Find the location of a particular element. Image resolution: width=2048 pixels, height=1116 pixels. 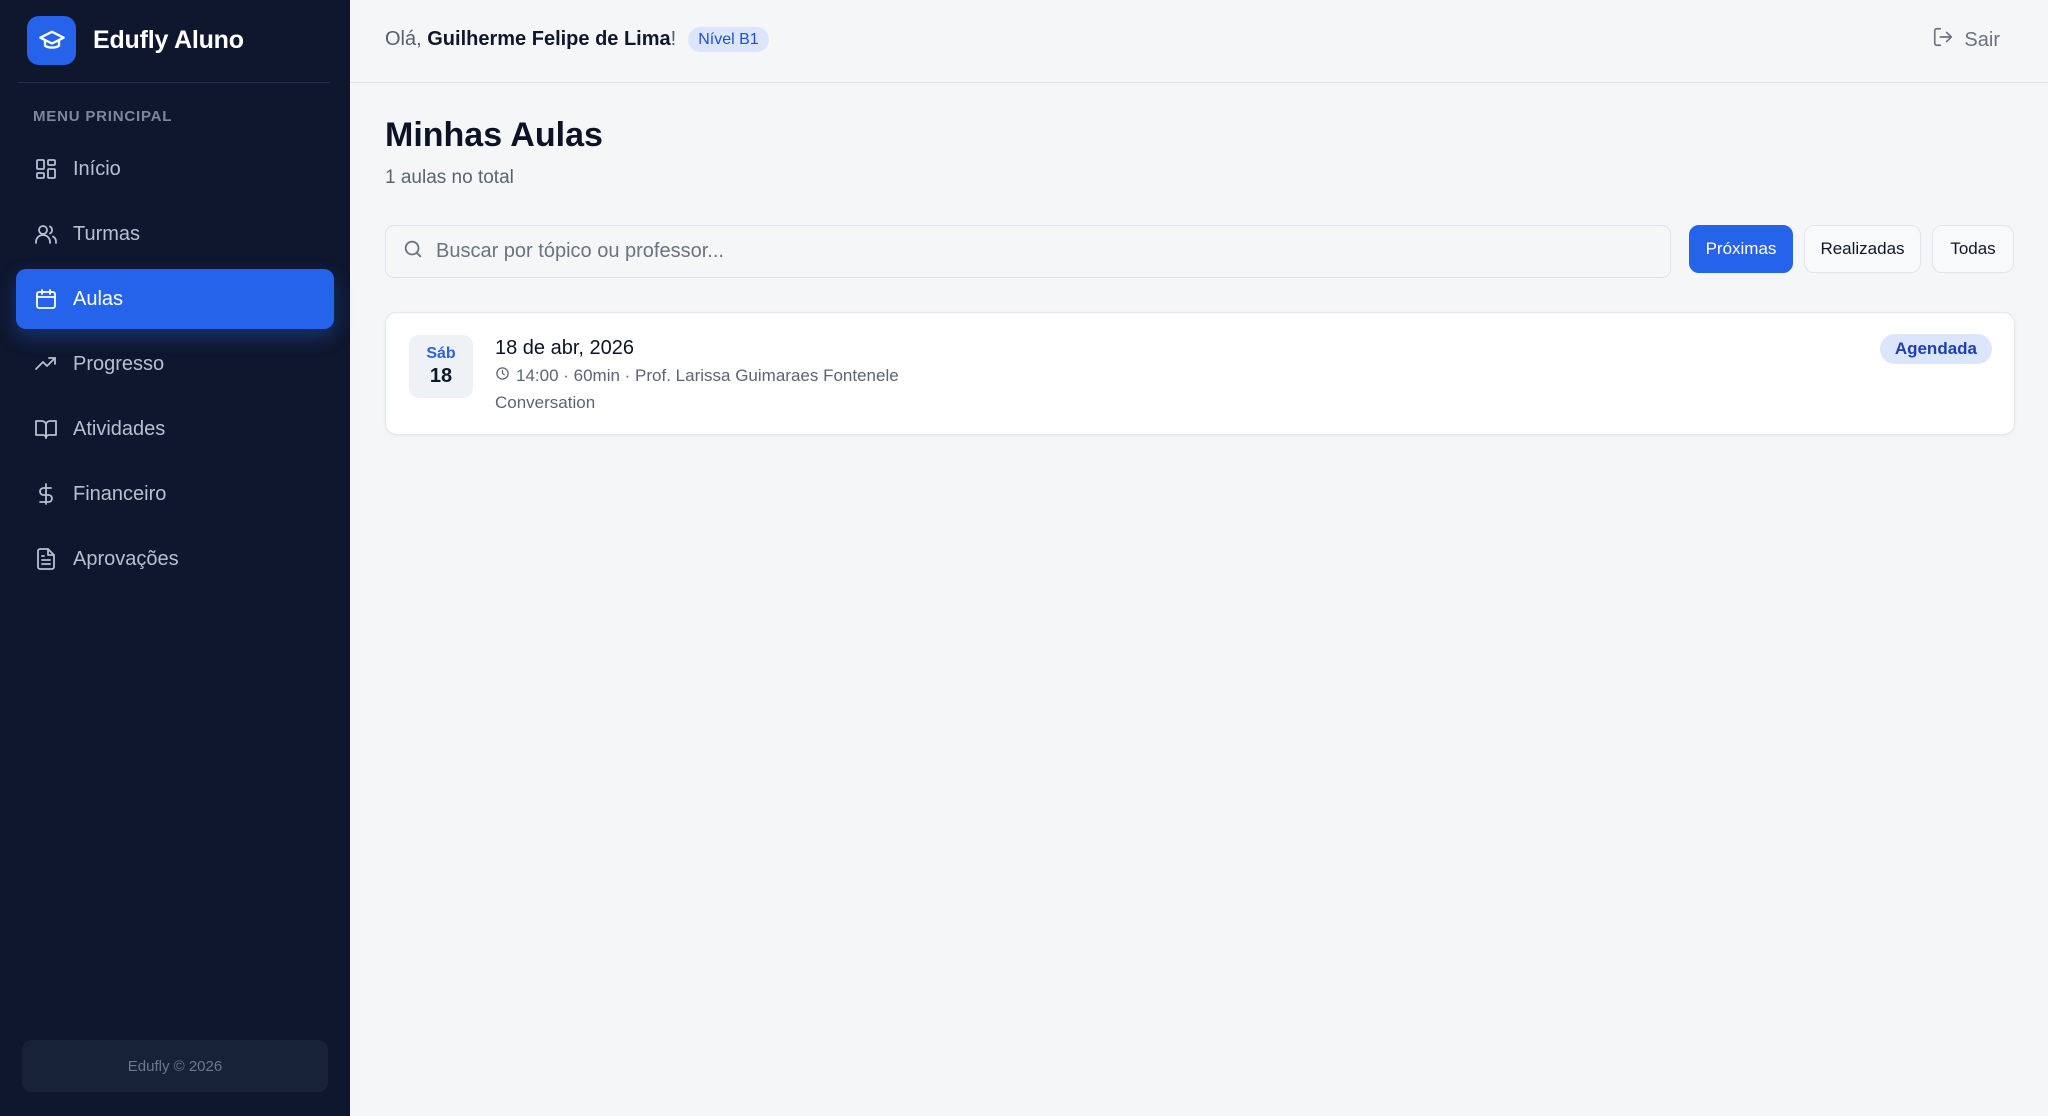

sidebar-item-aulas: Aulas is located at coordinates (175, 299).